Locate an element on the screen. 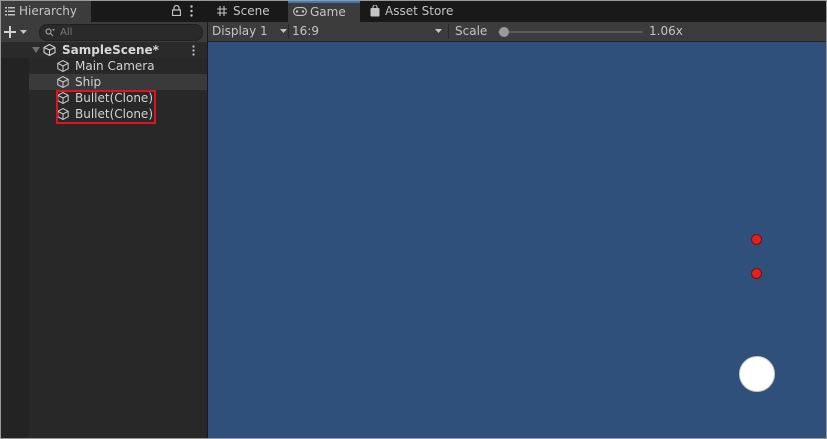  tab-game: Game is located at coordinates (324, 11).